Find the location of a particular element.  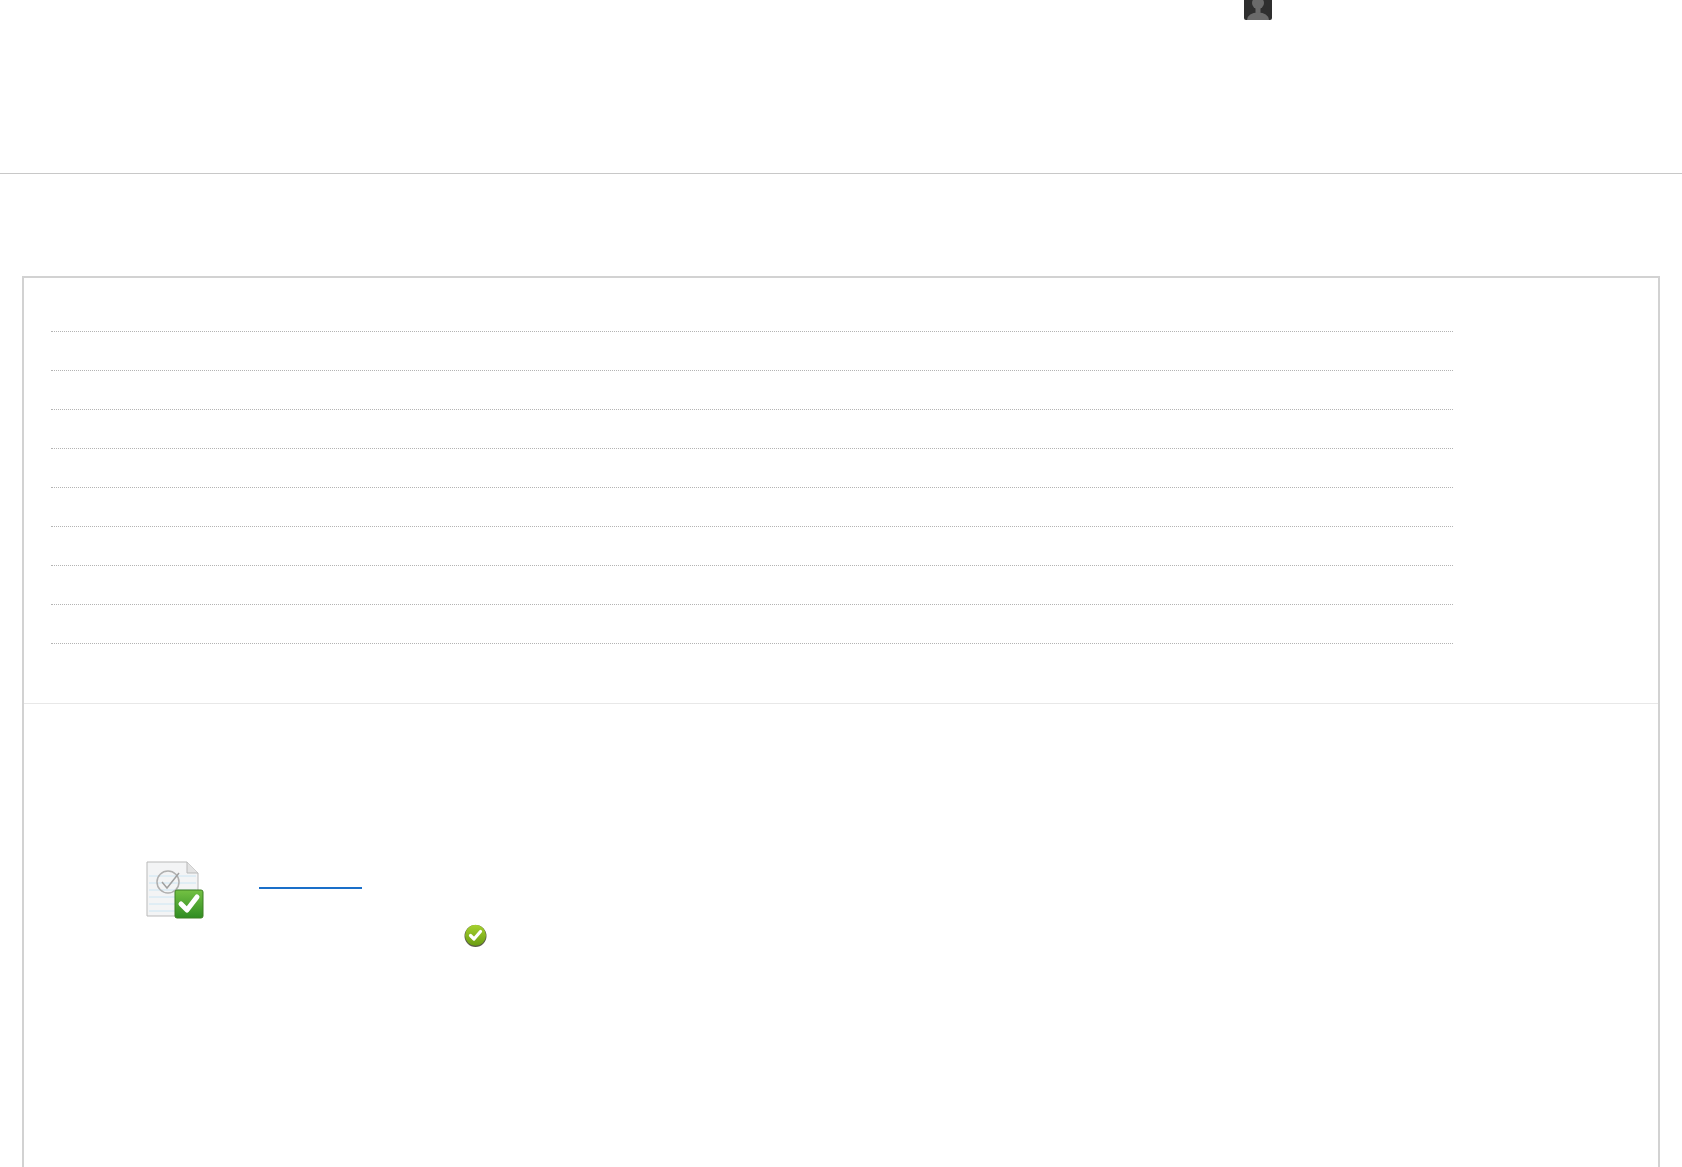

user-avatar-icon is located at coordinates (1258, 10).